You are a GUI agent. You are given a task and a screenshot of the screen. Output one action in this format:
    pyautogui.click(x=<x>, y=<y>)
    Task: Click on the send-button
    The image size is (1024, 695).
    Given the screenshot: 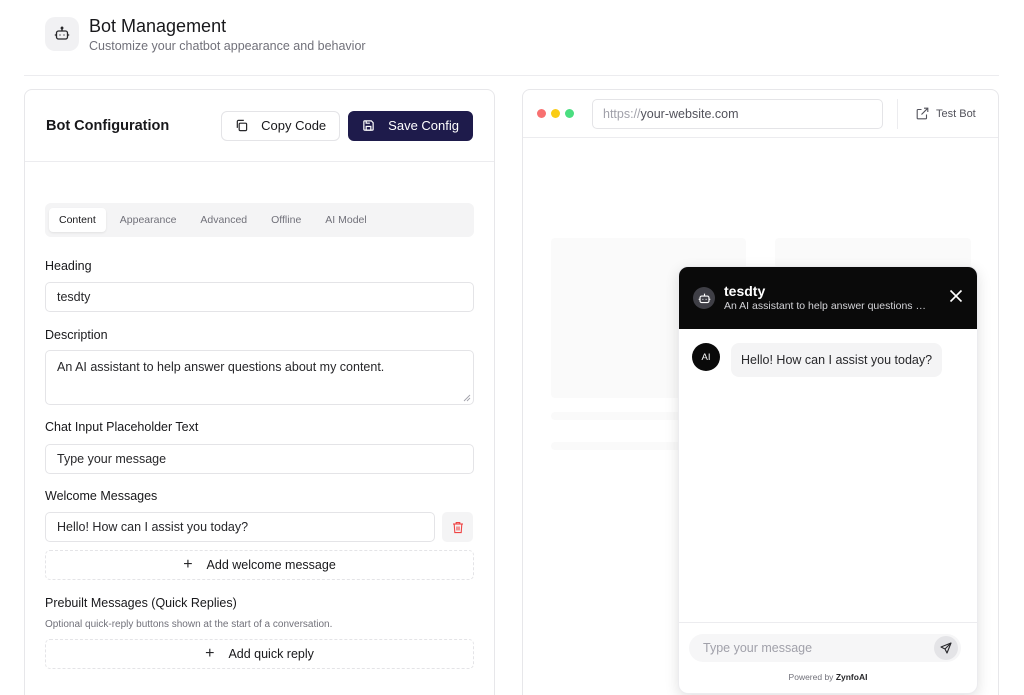 What is the action you would take?
    pyautogui.click(x=946, y=648)
    